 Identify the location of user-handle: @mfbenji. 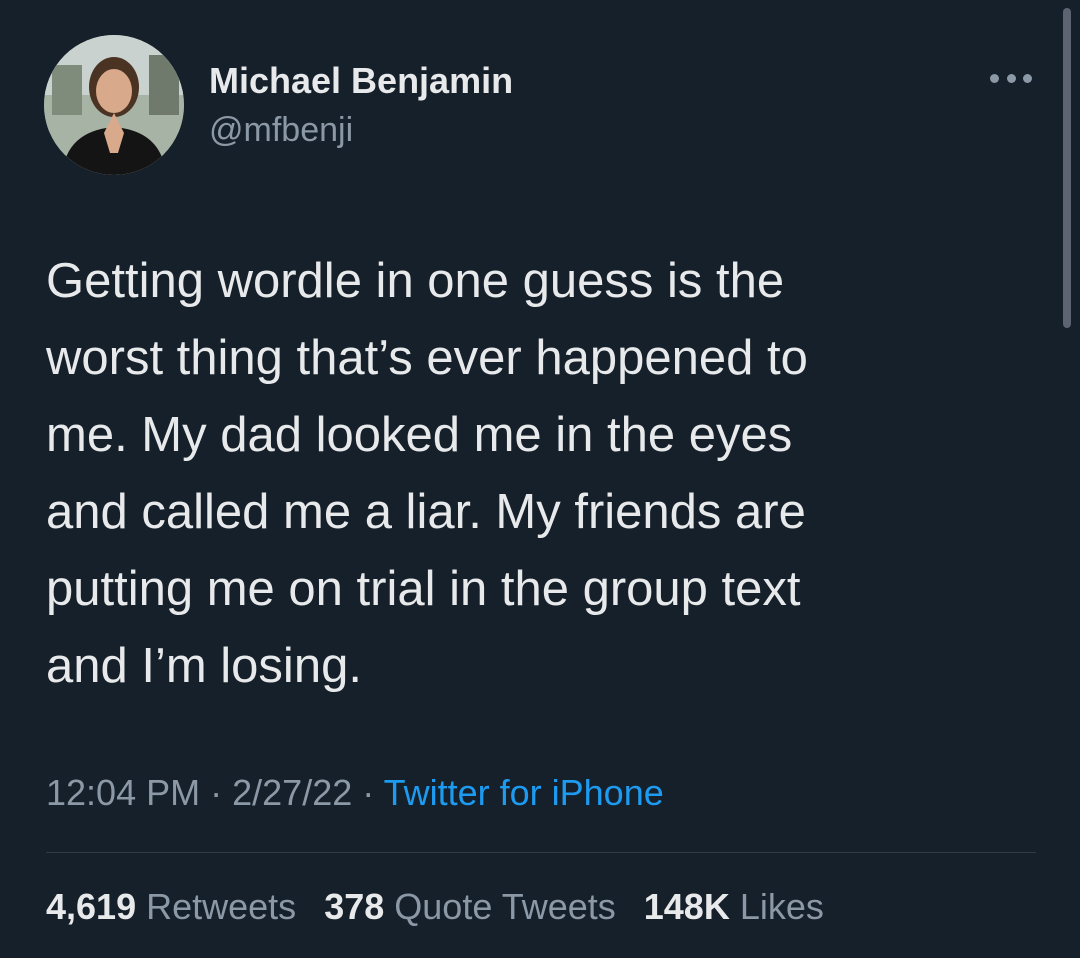
(281, 130).